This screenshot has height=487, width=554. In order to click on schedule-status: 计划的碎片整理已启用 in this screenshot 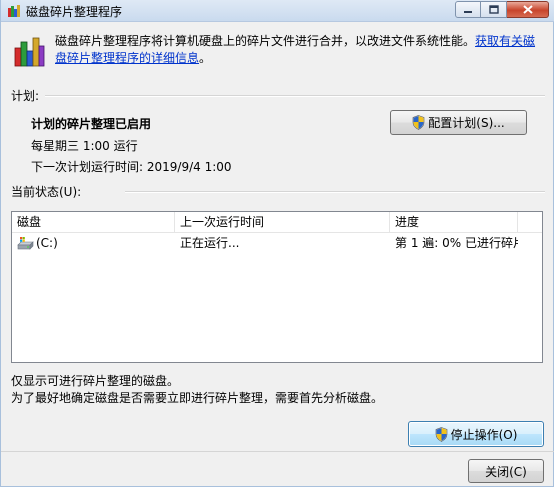, I will do `click(91, 124)`.